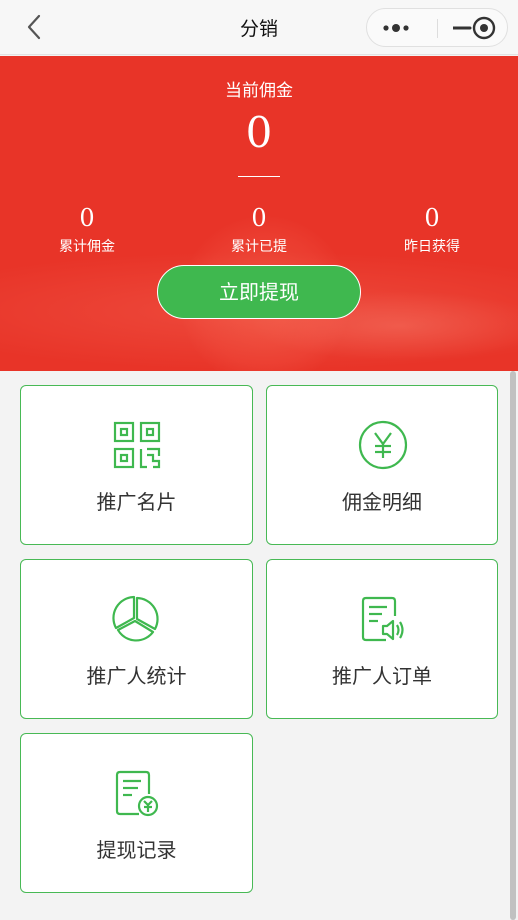 Image resolution: width=518 pixels, height=920 pixels. I want to click on close-target-icon, so click(484, 28).